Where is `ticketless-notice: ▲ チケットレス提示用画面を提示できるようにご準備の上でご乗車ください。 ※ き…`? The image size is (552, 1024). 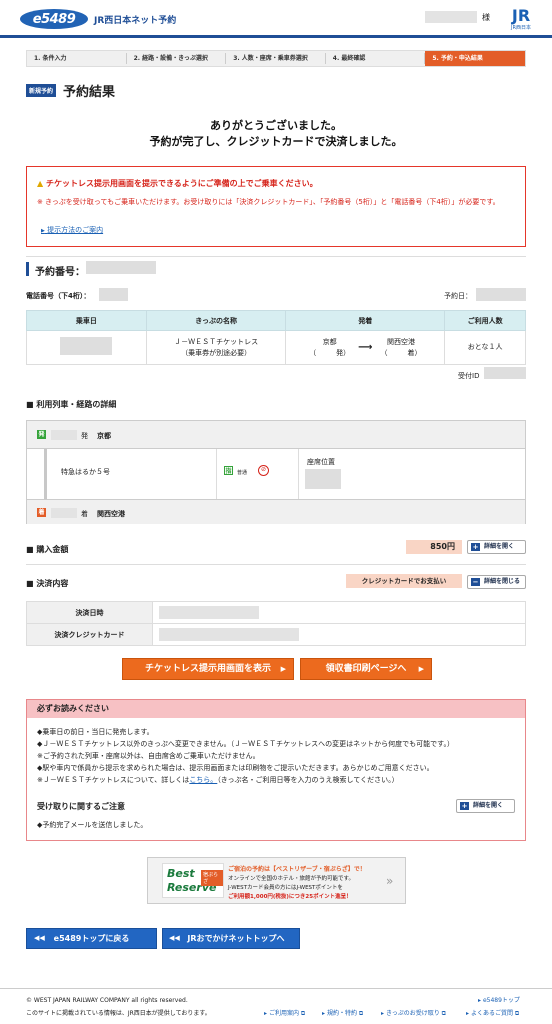 ticketless-notice: ▲ チケットレス提示用画面を提示できるようにご準備の上でご乗車ください。 ※ き… is located at coordinates (276, 206).